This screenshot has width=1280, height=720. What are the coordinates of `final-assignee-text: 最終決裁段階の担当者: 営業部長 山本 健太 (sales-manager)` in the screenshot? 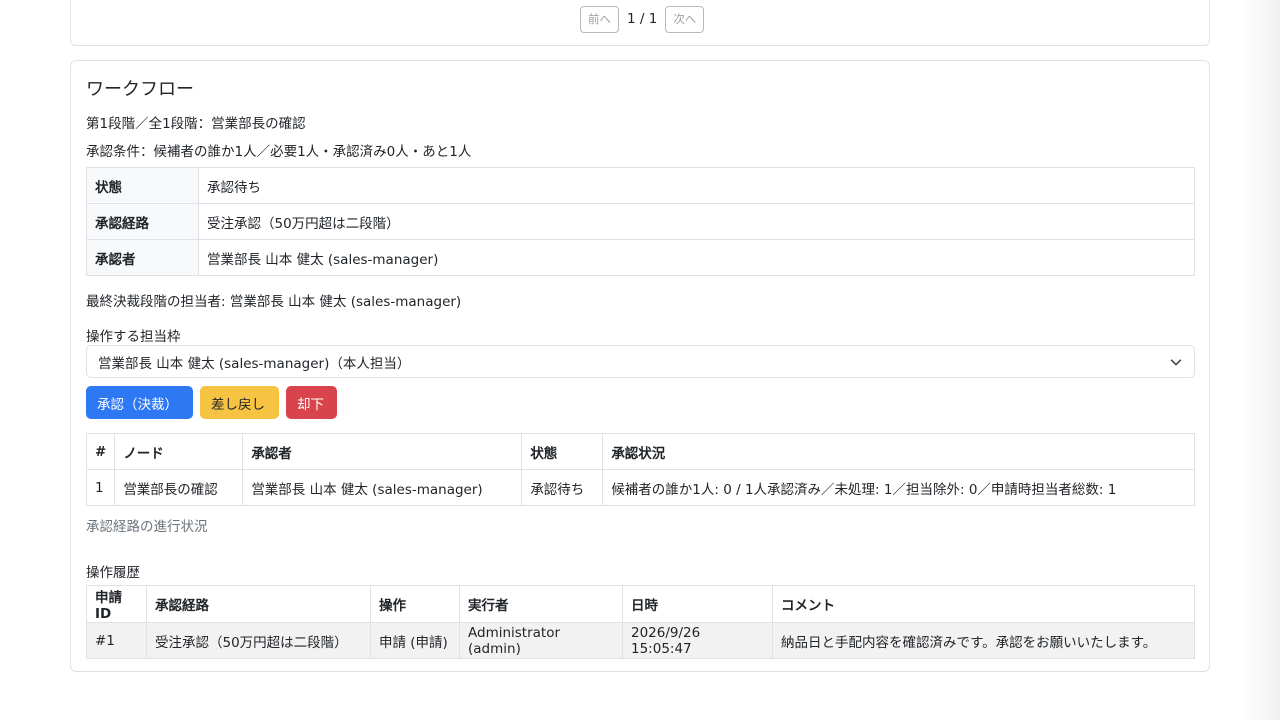 It's located at (274, 302).